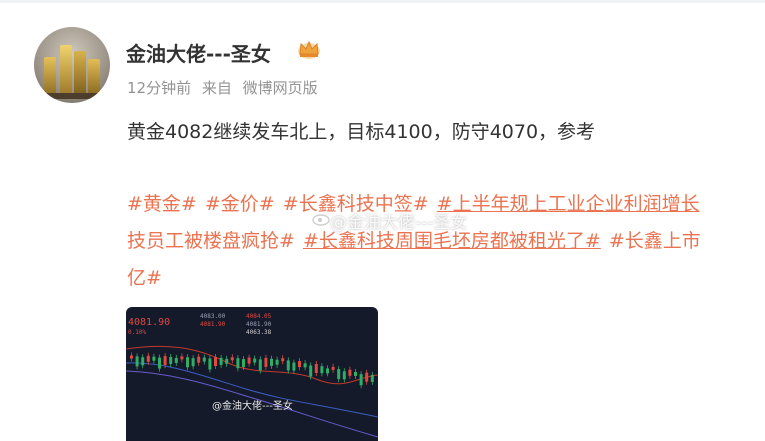 Image resolution: width=765 pixels, height=441 pixels. What do you see at coordinates (144, 278) in the screenshot?
I see `topic-link-continued: 亿#` at bounding box center [144, 278].